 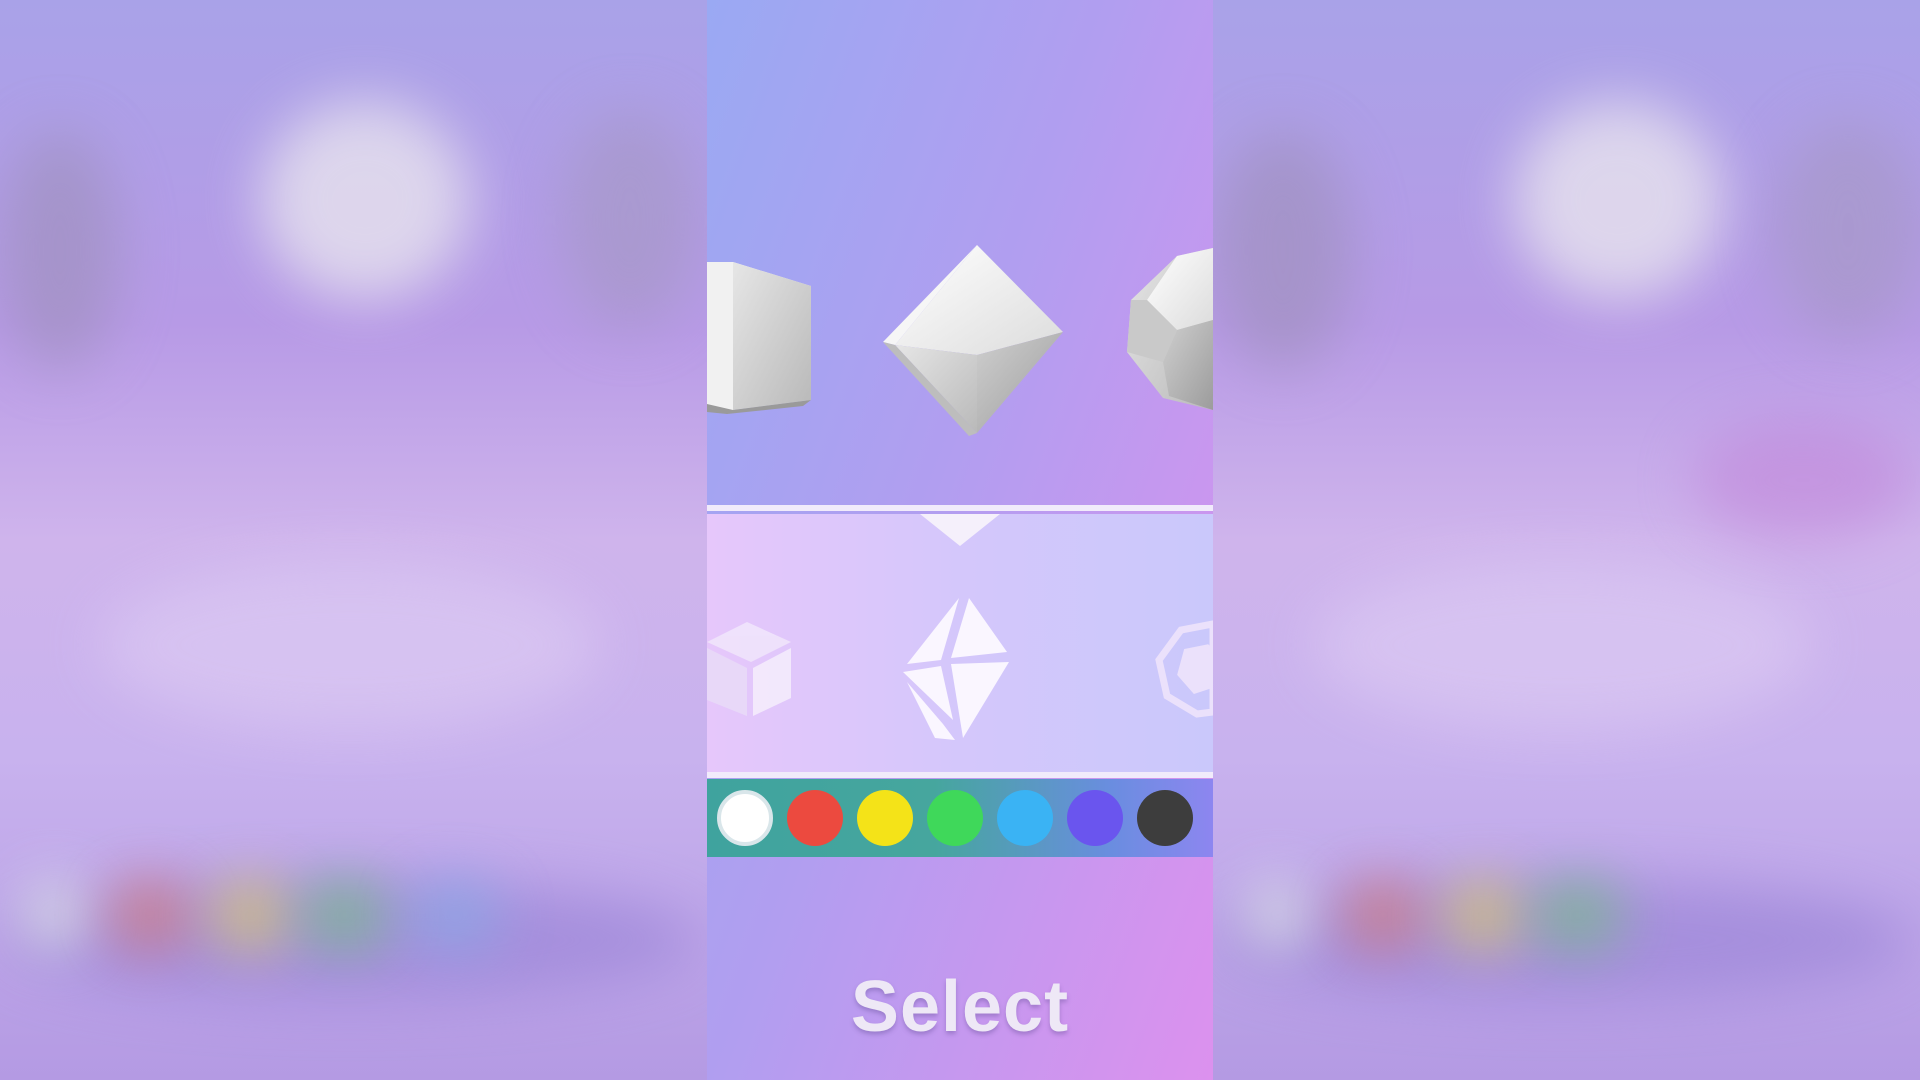 What do you see at coordinates (885, 818) in the screenshot?
I see `color-swatch-yellow` at bounding box center [885, 818].